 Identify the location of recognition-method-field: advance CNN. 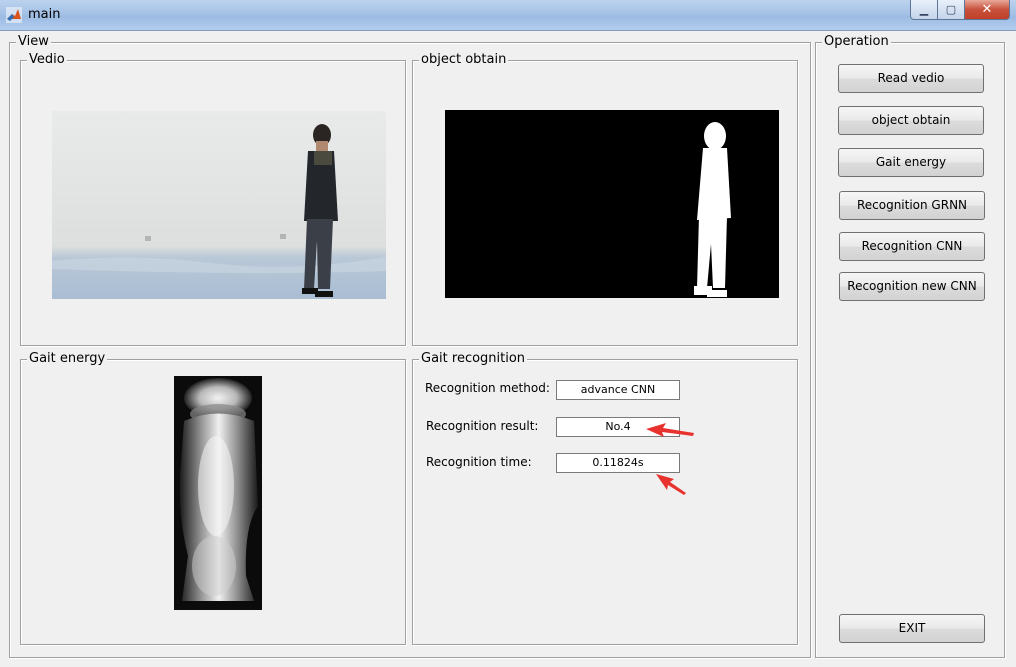
(618, 390).